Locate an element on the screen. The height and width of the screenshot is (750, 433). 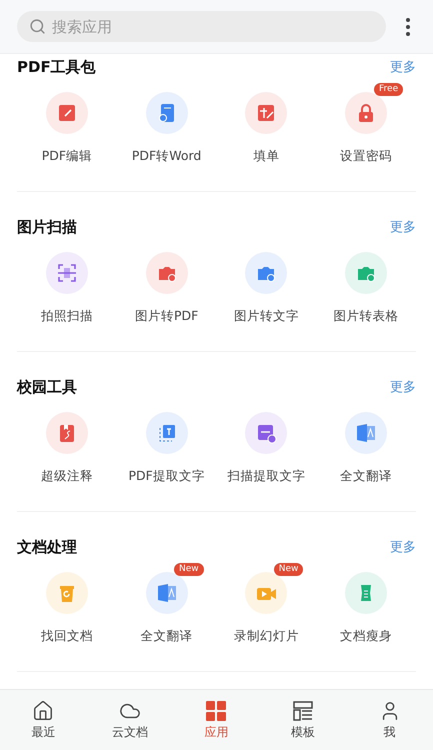
tool-item: 超级注释 is located at coordinates (67, 449).